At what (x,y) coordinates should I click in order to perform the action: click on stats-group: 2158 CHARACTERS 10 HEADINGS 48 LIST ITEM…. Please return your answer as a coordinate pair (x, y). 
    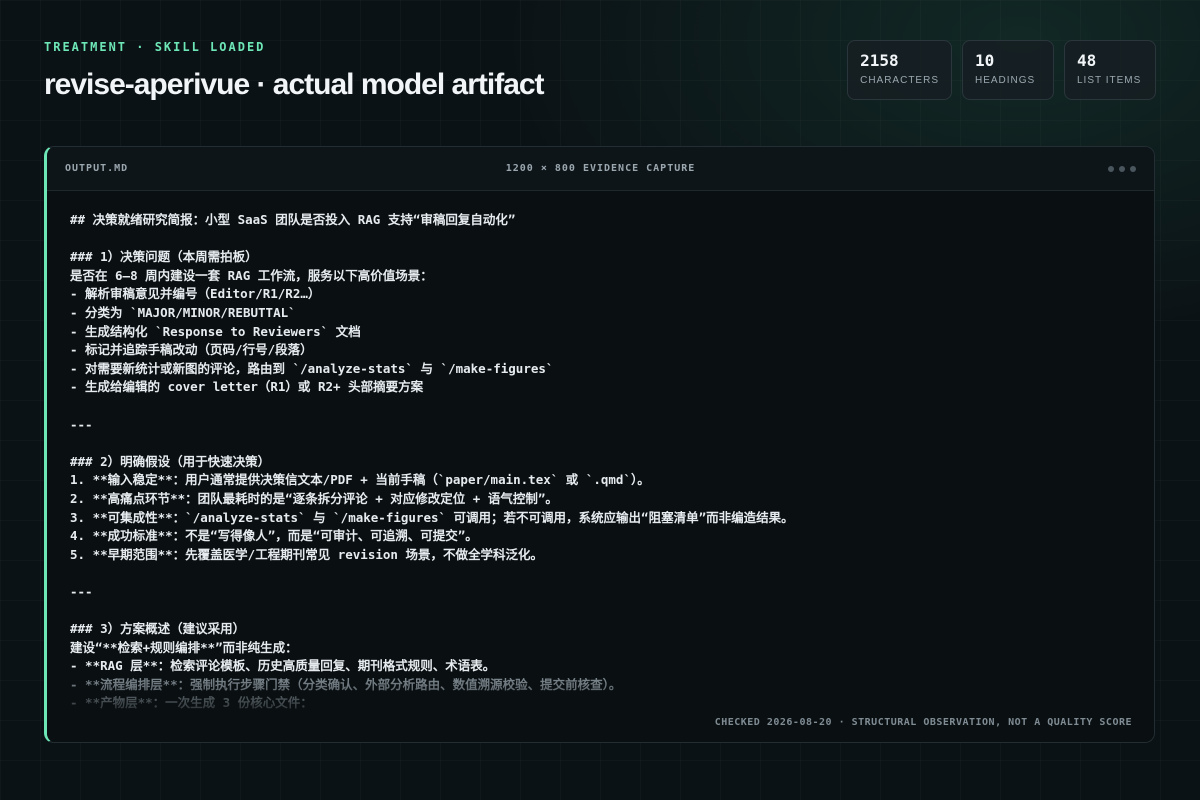
    Looking at the image, I should click on (1001, 70).